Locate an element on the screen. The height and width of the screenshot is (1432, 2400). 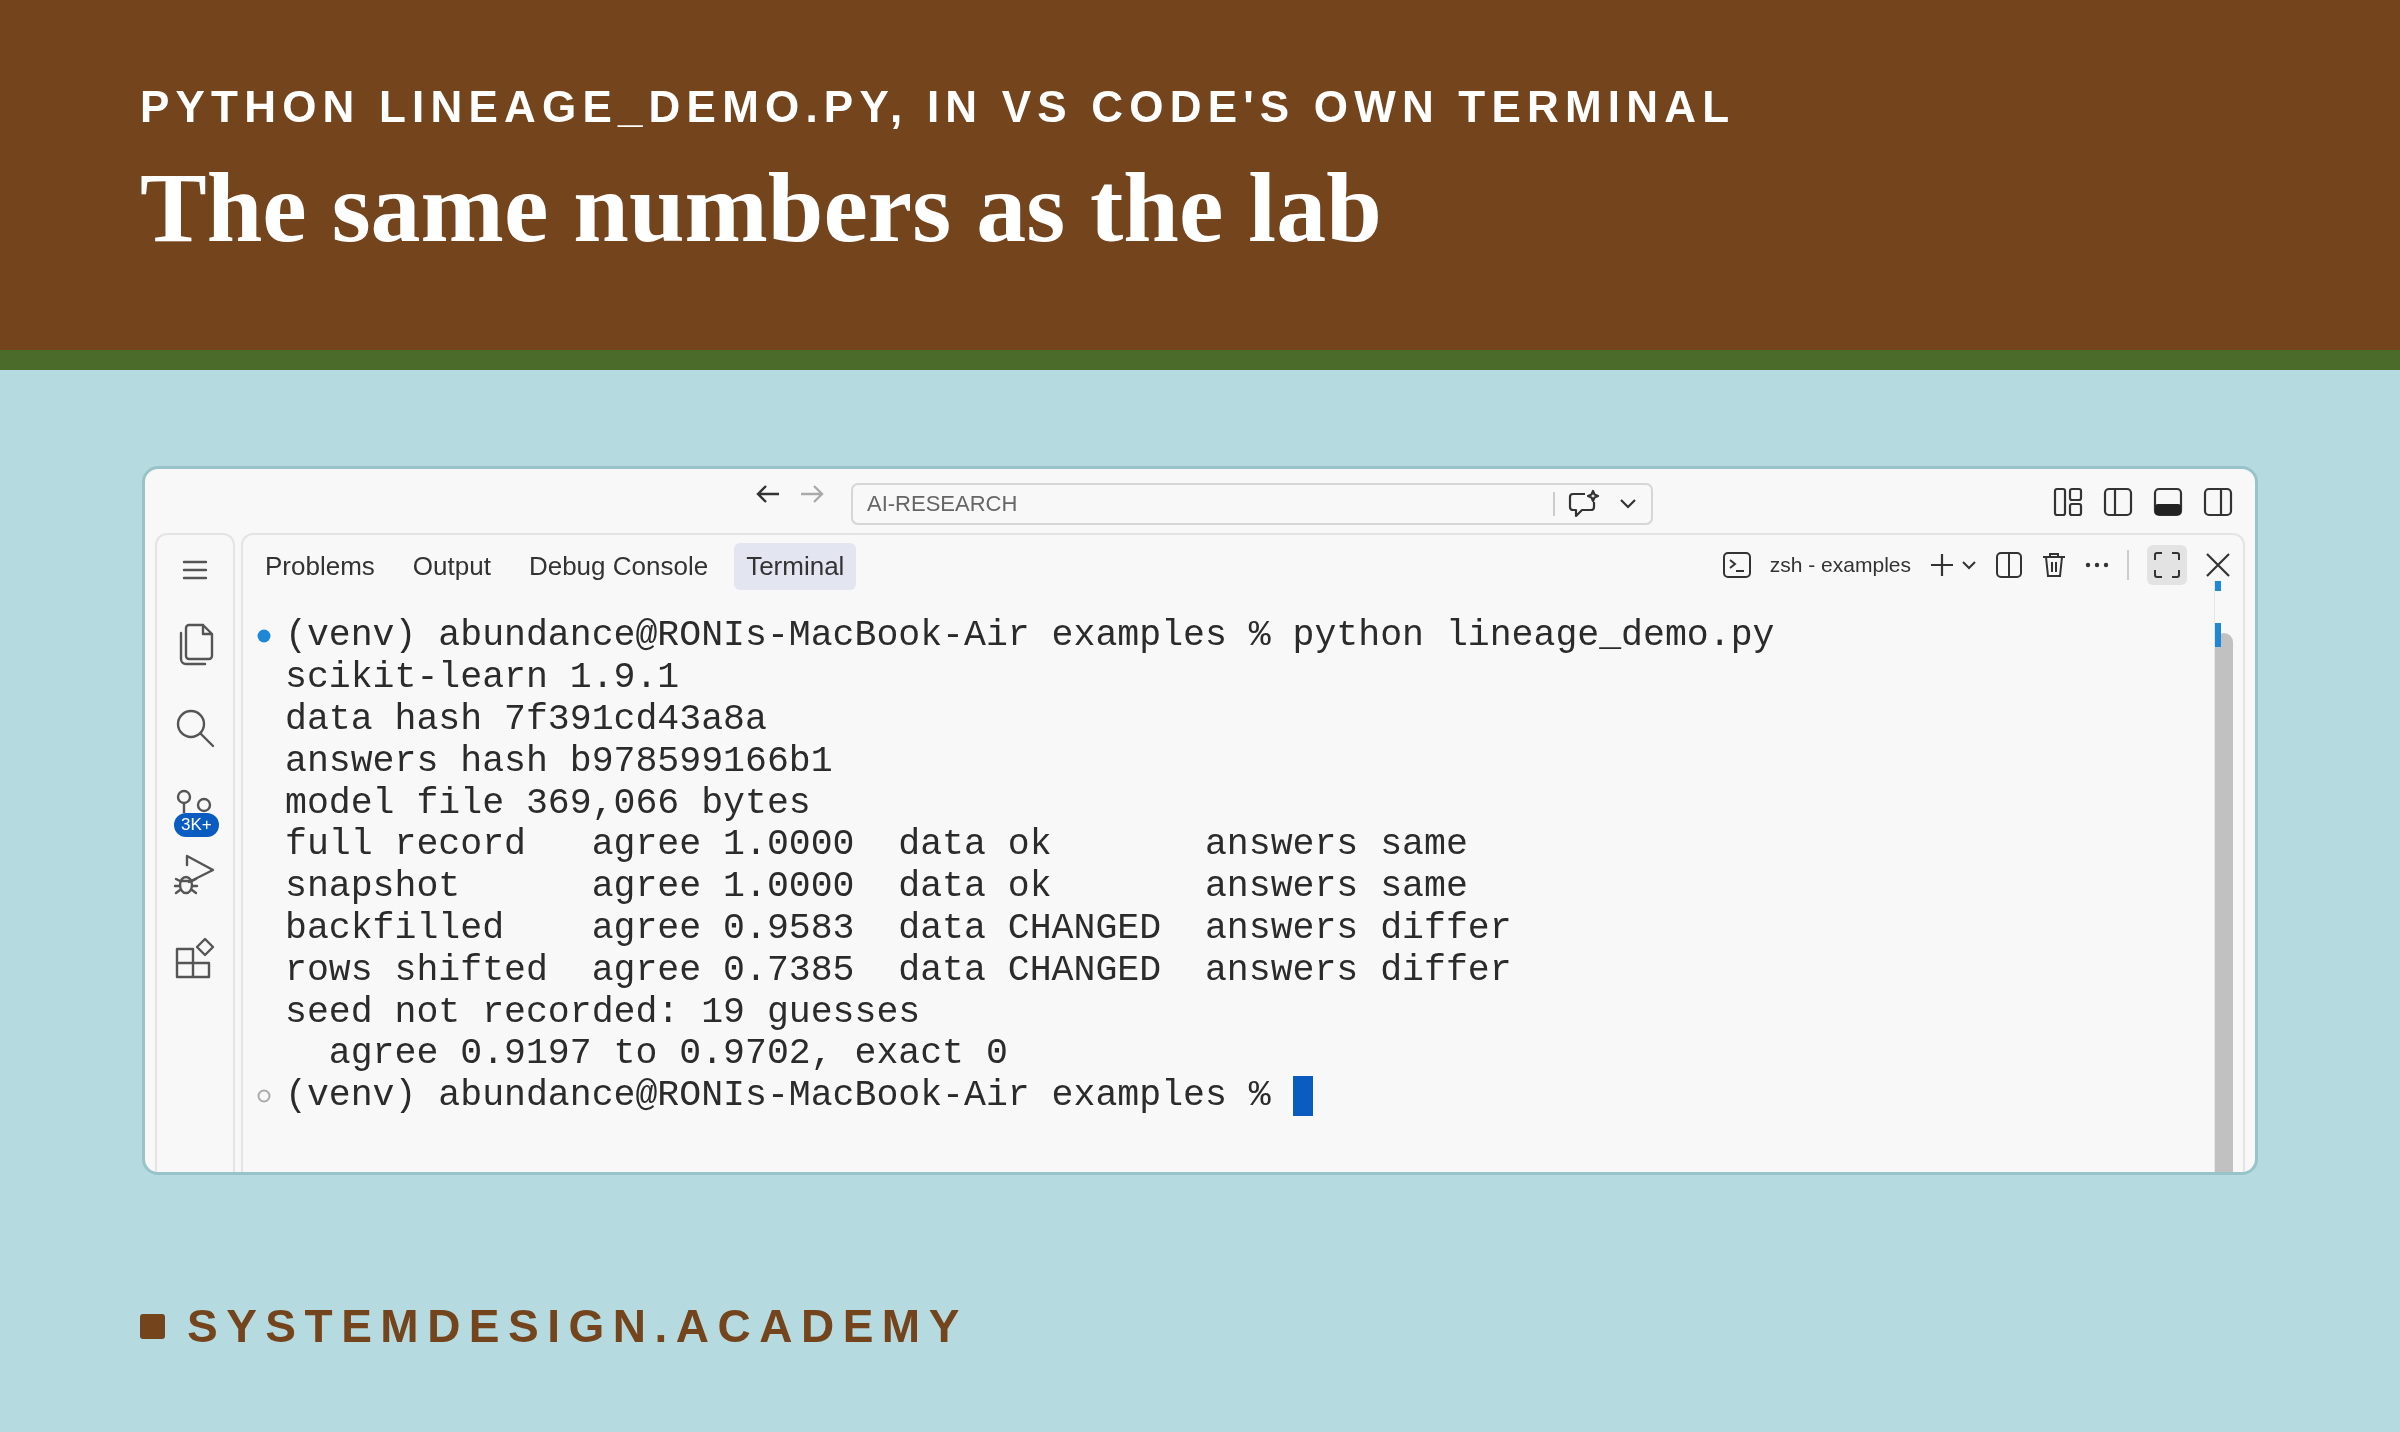
plus-icon is located at coordinates (1942, 565).